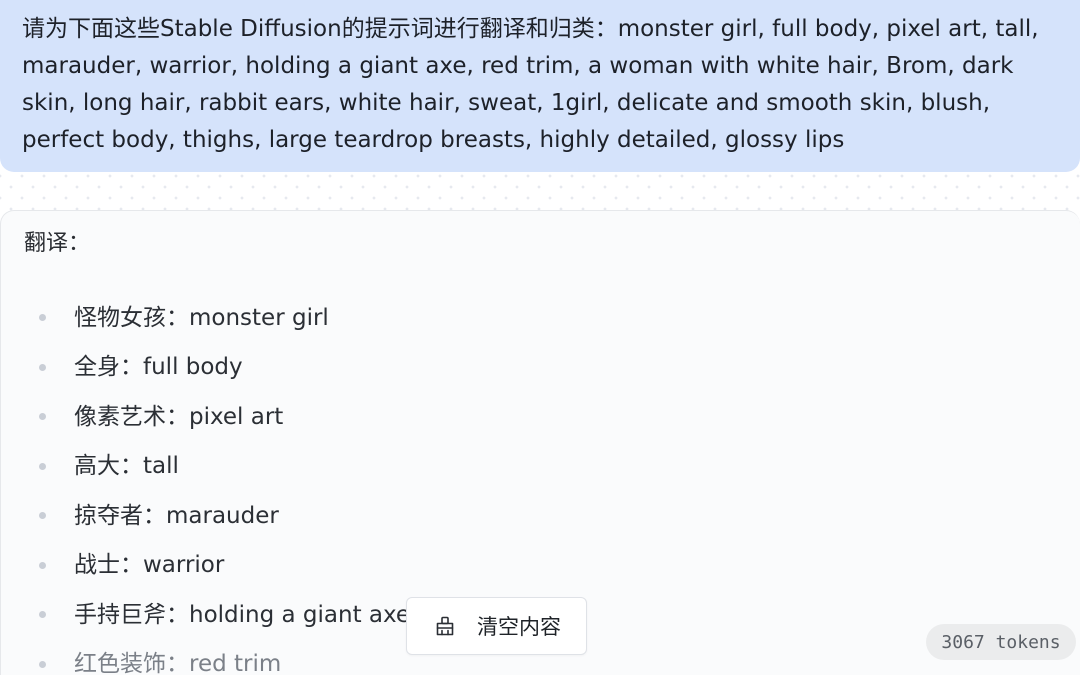  What do you see at coordinates (540, 417) in the screenshot?
I see `list-item: 像素艺术：pixel art` at bounding box center [540, 417].